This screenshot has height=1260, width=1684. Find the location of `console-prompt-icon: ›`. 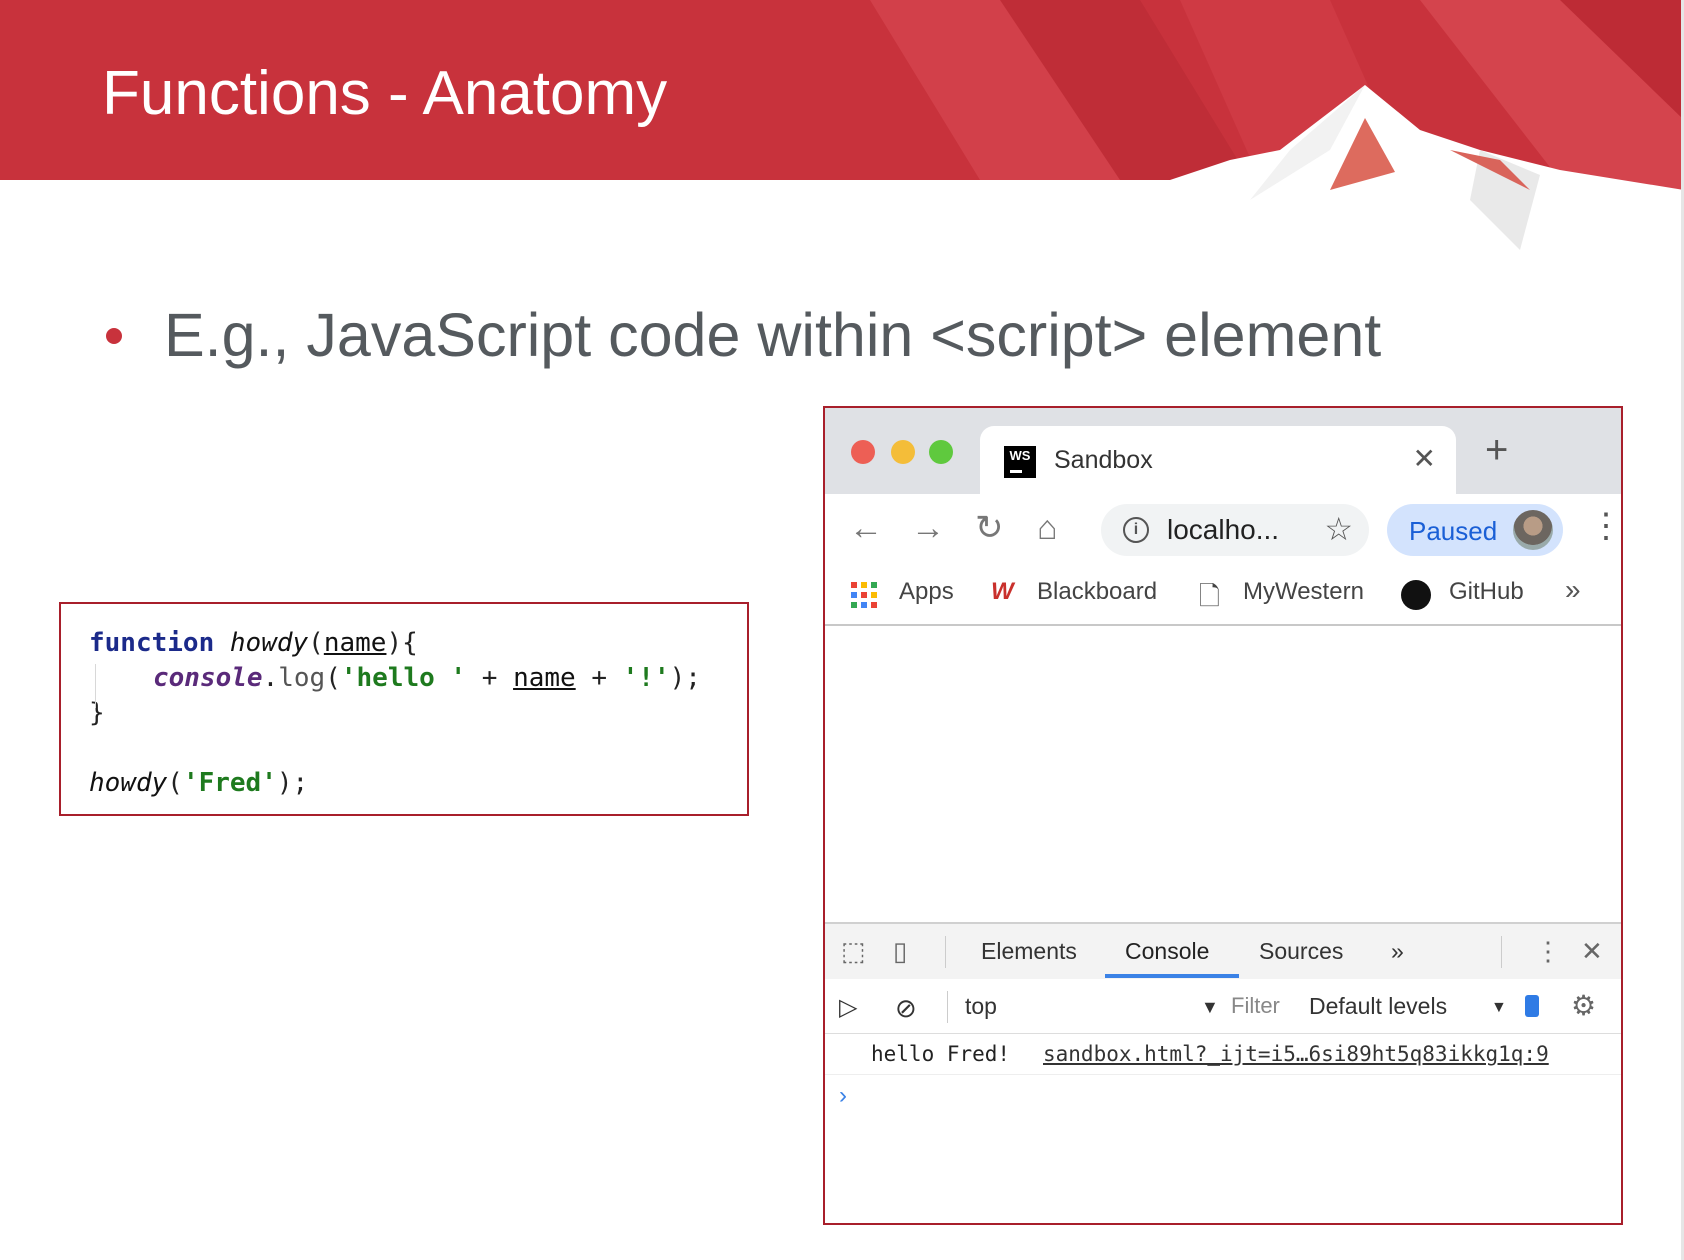

console-prompt-icon: › is located at coordinates (843, 1096).